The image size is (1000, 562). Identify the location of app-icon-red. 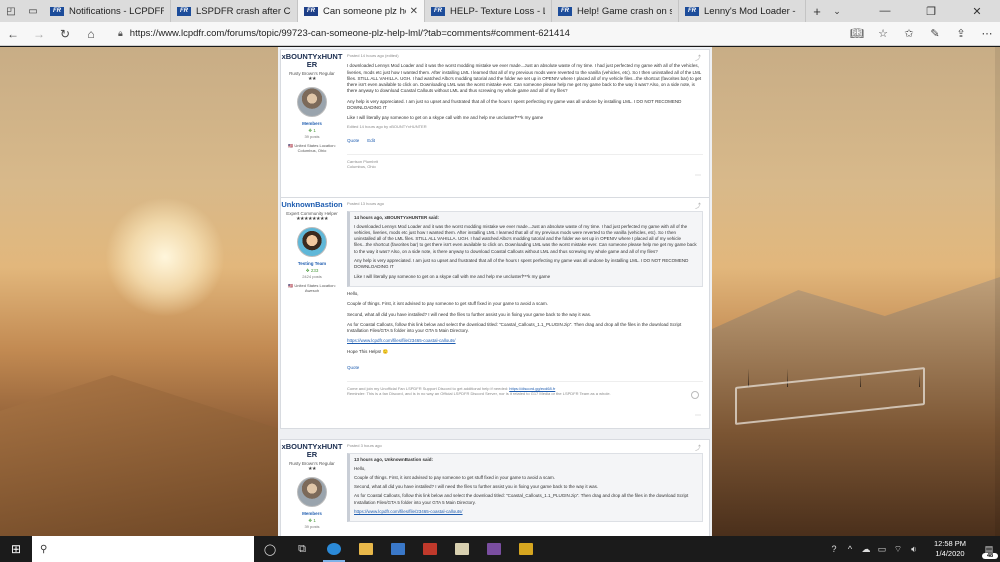
(430, 549).